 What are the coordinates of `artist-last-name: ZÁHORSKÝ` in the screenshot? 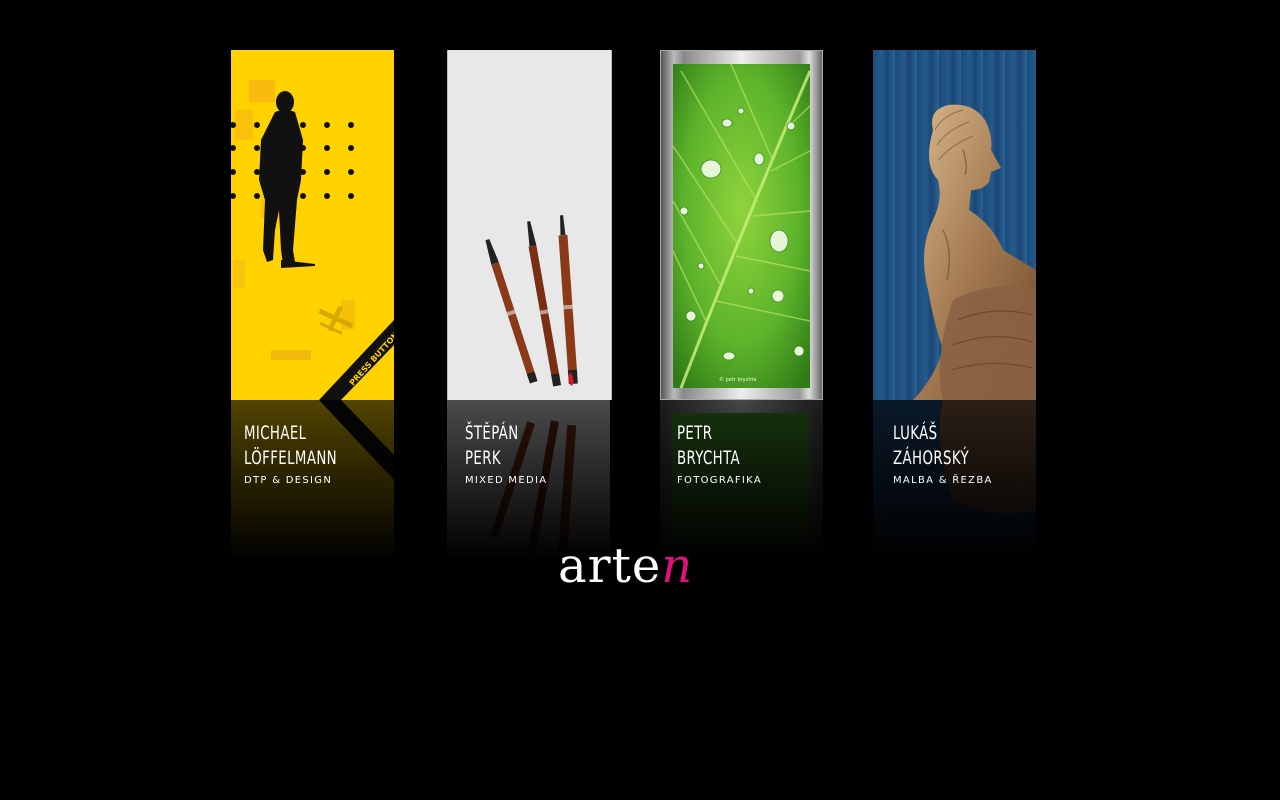 It's located at (931, 458).